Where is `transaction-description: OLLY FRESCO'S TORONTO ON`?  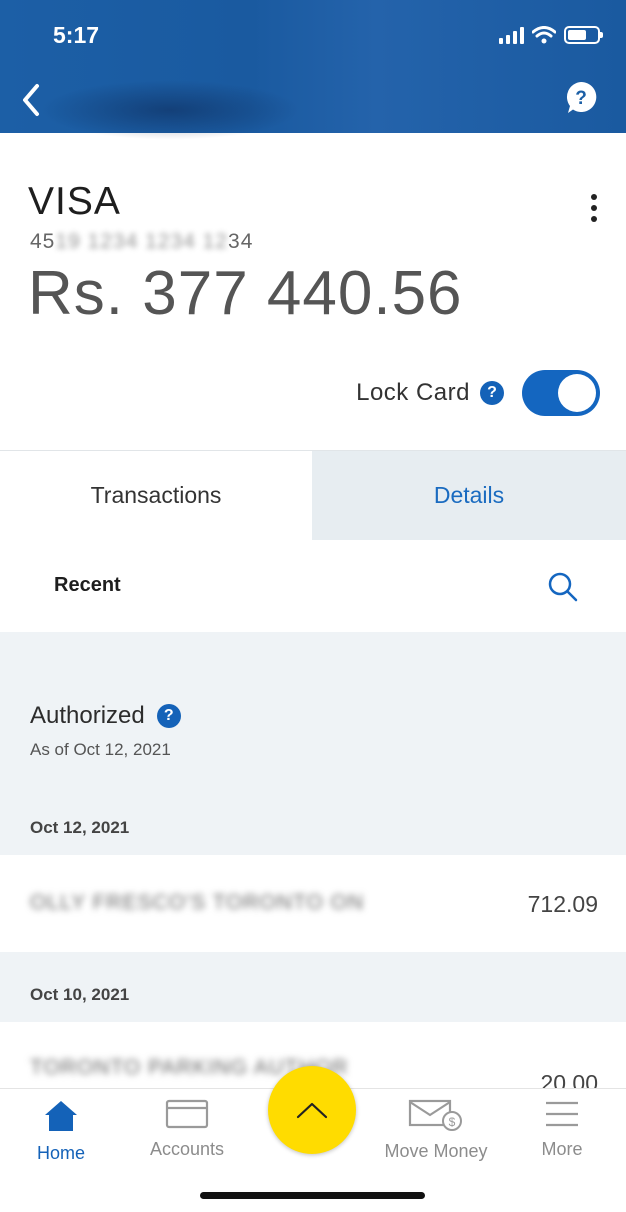
transaction-description: OLLY FRESCO'S TORONTO ON is located at coordinates (197, 902).